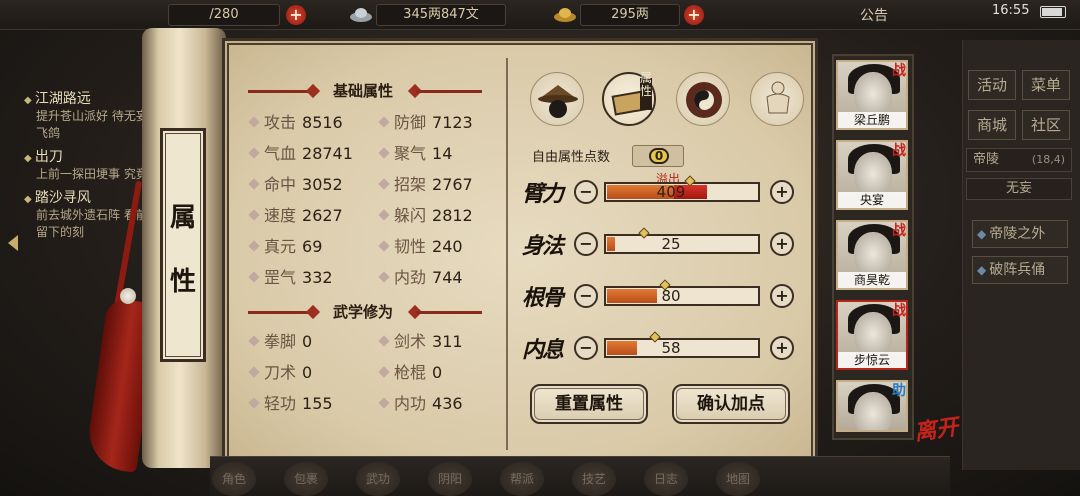 The width and height of the screenshot is (1080, 496). Describe the element at coordinates (872, 360) in the screenshot. I see `member-name: 步惊云` at that location.